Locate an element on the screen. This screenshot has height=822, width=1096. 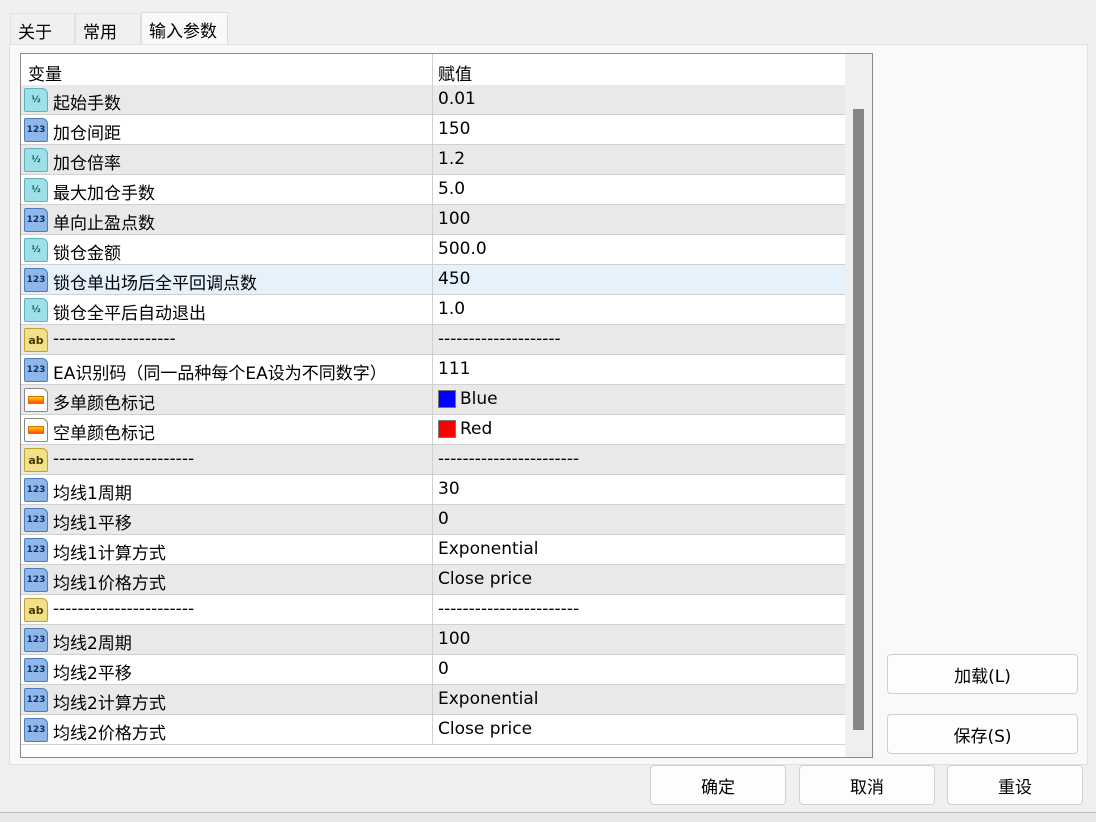
parameter-value: 1.0 is located at coordinates (451, 309).